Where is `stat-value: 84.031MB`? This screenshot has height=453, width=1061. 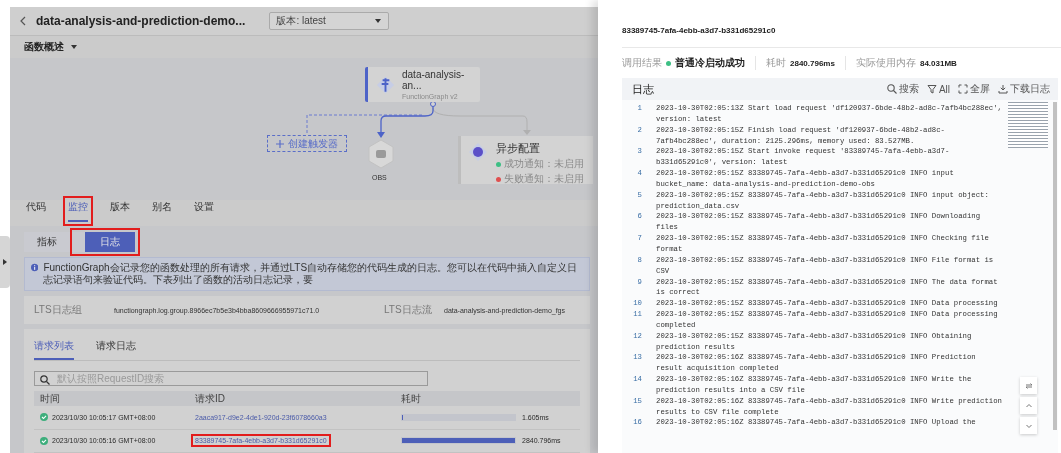
stat-value: 84.031MB is located at coordinates (938, 63).